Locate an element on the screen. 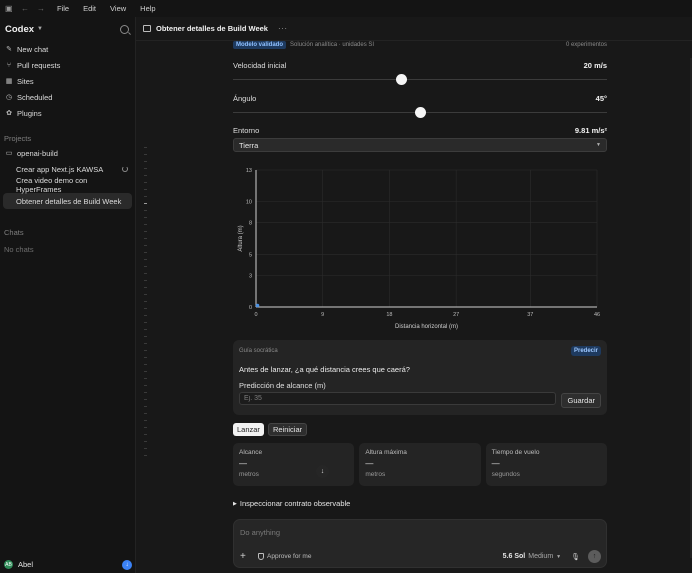 This screenshot has height=573, width=692. y-tick-label: 0 is located at coordinates (250, 308).